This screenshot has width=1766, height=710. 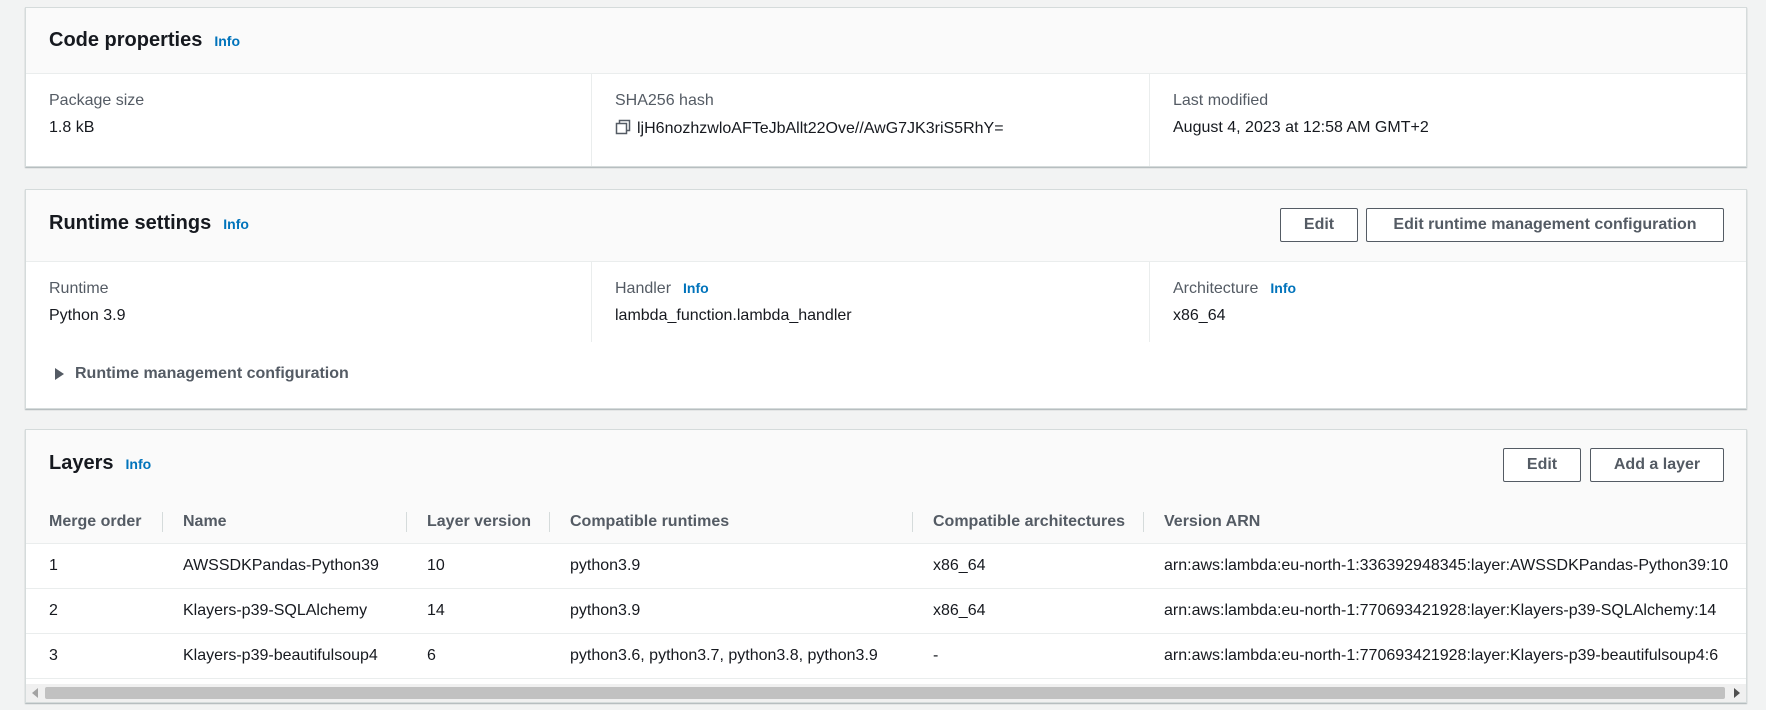 What do you see at coordinates (97, 100) in the screenshot?
I see `package-size-label: Package size` at bounding box center [97, 100].